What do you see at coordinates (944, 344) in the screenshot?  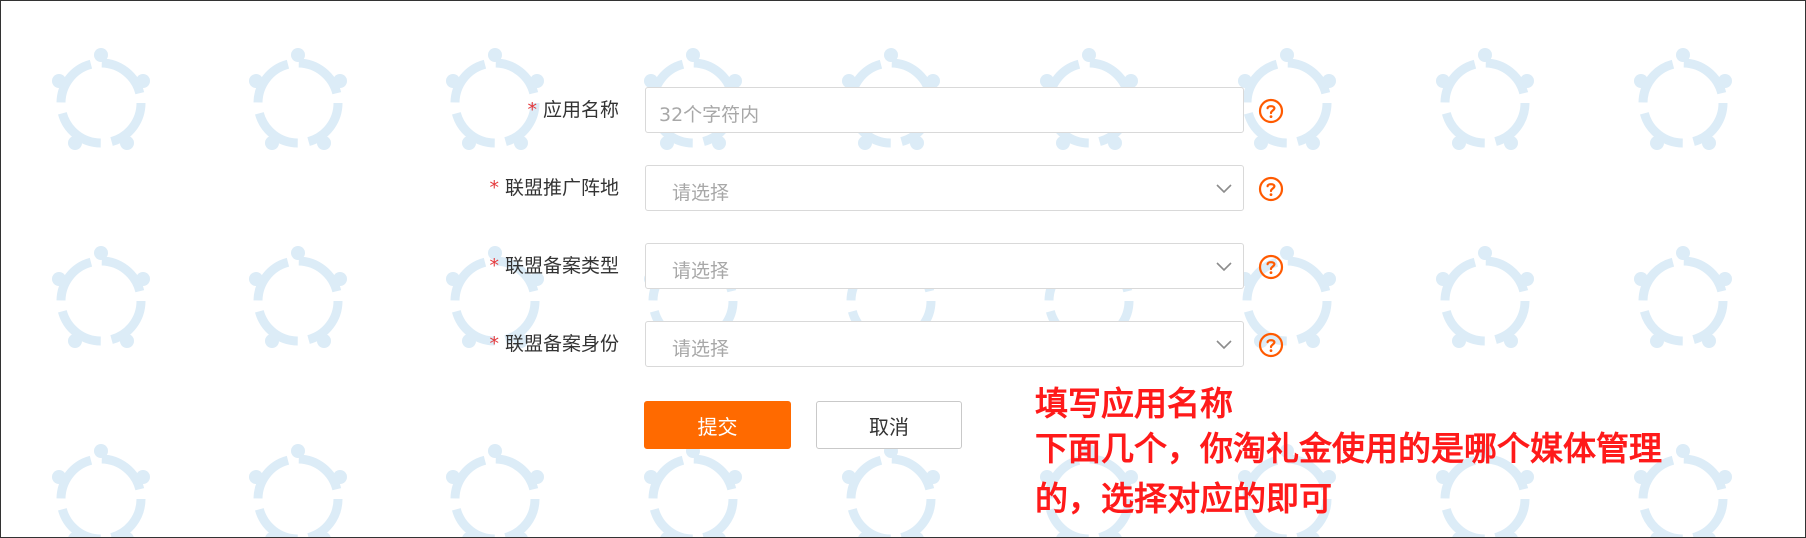 I see `filing-identity-select: 请选择` at bounding box center [944, 344].